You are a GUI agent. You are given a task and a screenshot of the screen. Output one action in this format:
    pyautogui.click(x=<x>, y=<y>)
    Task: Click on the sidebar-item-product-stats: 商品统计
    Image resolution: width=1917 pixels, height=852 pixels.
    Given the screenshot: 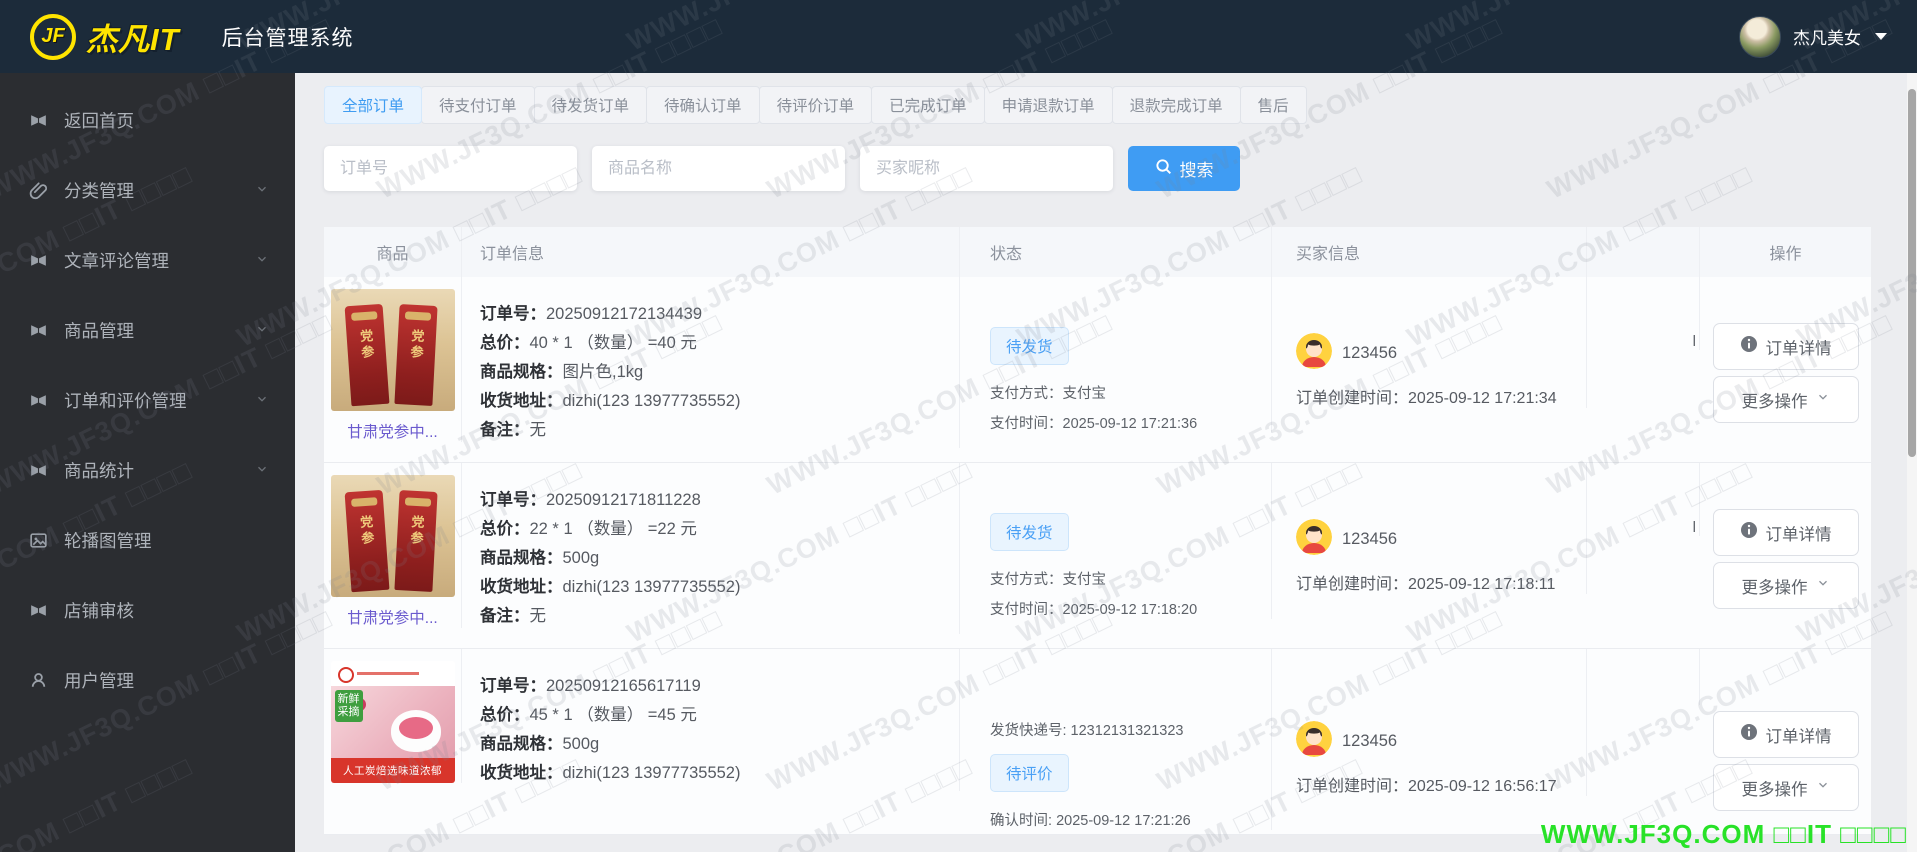 What is the action you would take?
    pyautogui.click(x=147, y=470)
    